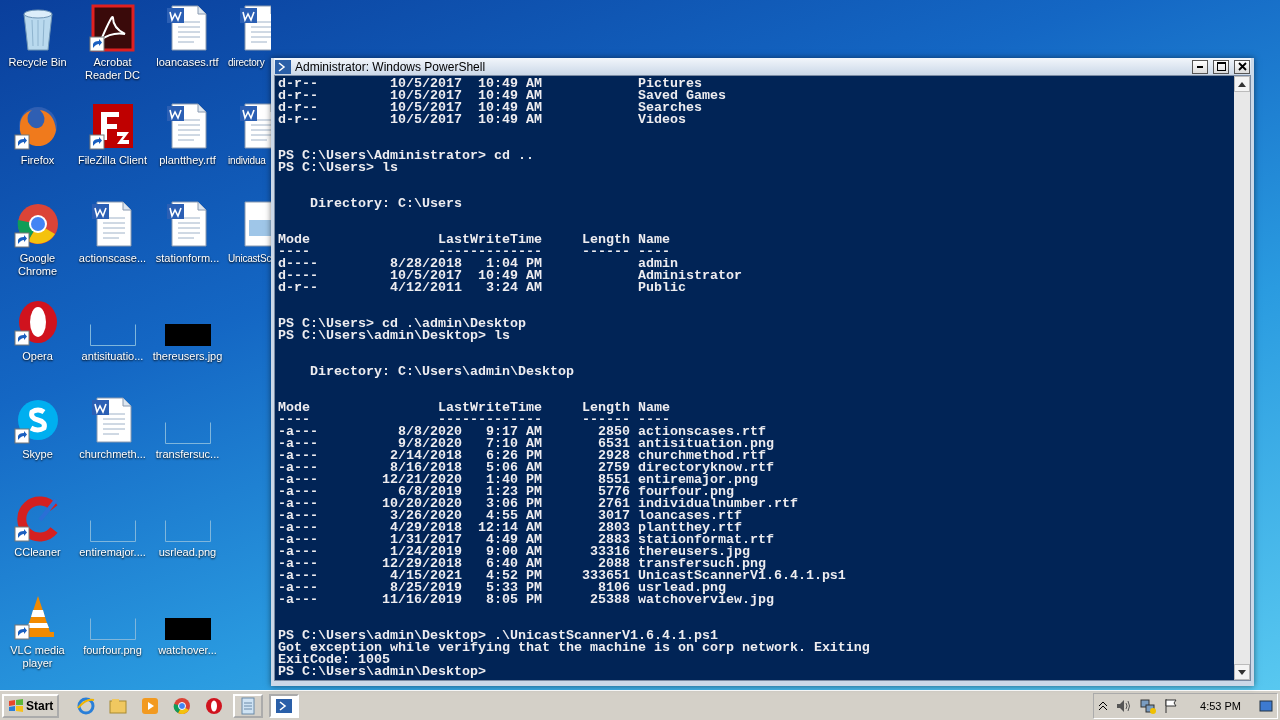  What do you see at coordinates (394, 336) in the screenshot?
I see `console-line: PS C:\Users\admin\Desktop> ls` at bounding box center [394, 336].